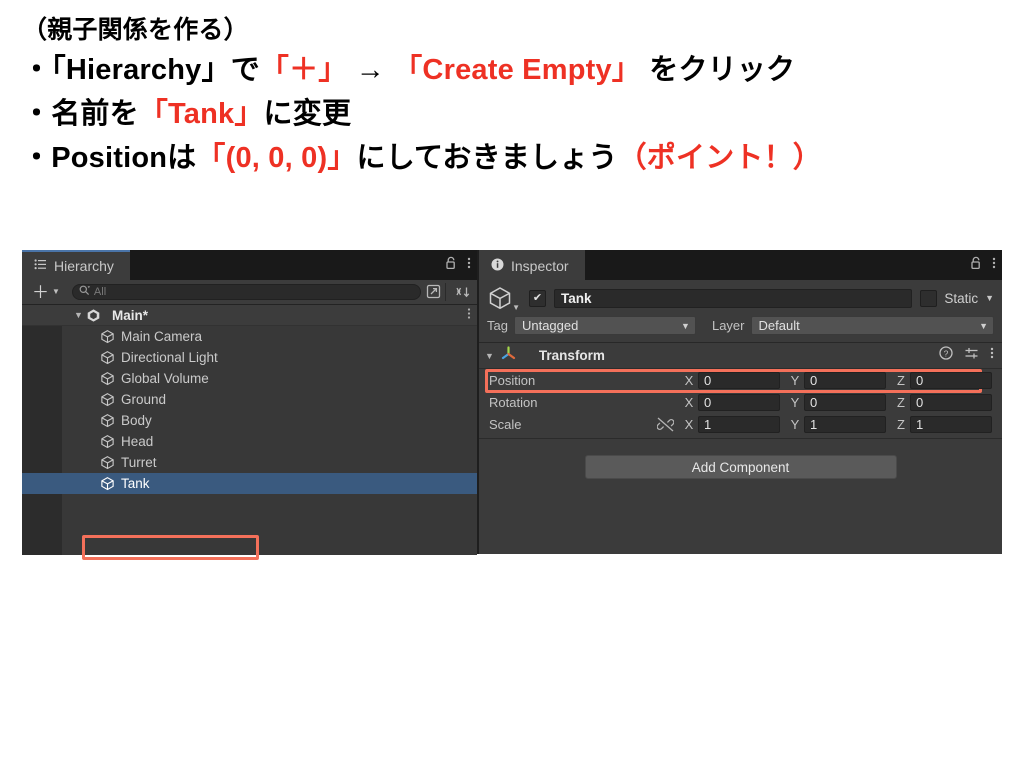 This screenshot has width=1024, height=768. Describe the element at coordinates (872, 325) in the screenshot. I see `layer-dropdown: Default ▼` at that location.